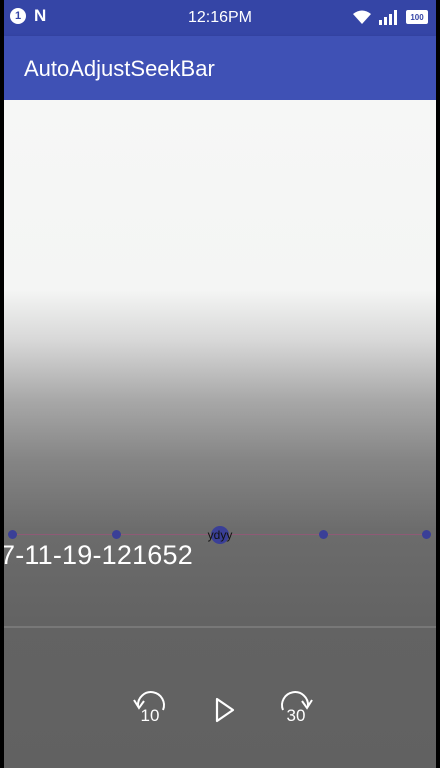  What do you see at coordinates (362, 17) in the screenshot?
I see `wifi-icon` at bounding box center [362, 17].